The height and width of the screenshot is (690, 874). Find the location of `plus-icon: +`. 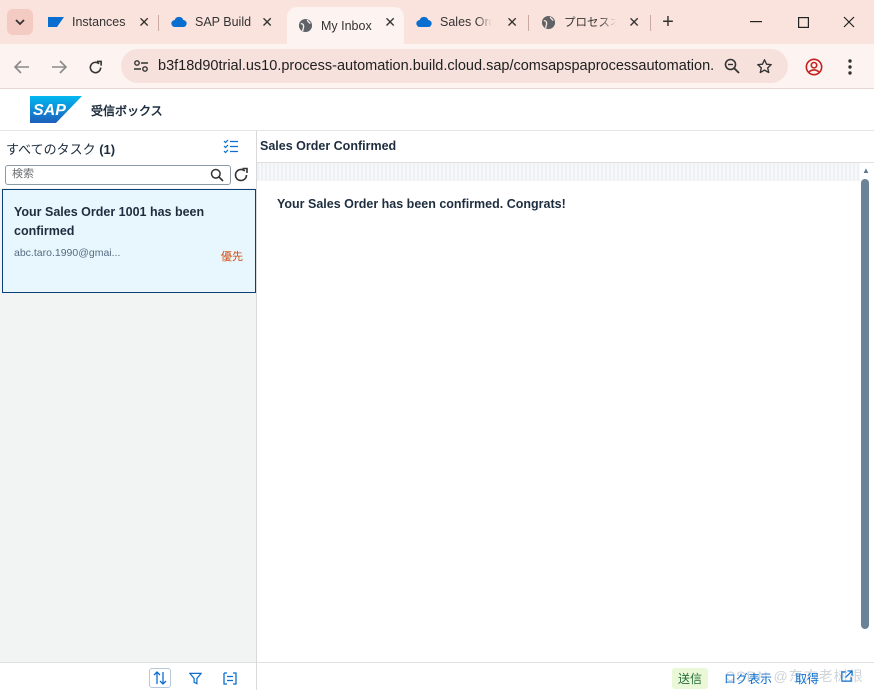

plus-icon: + is located at coordinates (668, 22).